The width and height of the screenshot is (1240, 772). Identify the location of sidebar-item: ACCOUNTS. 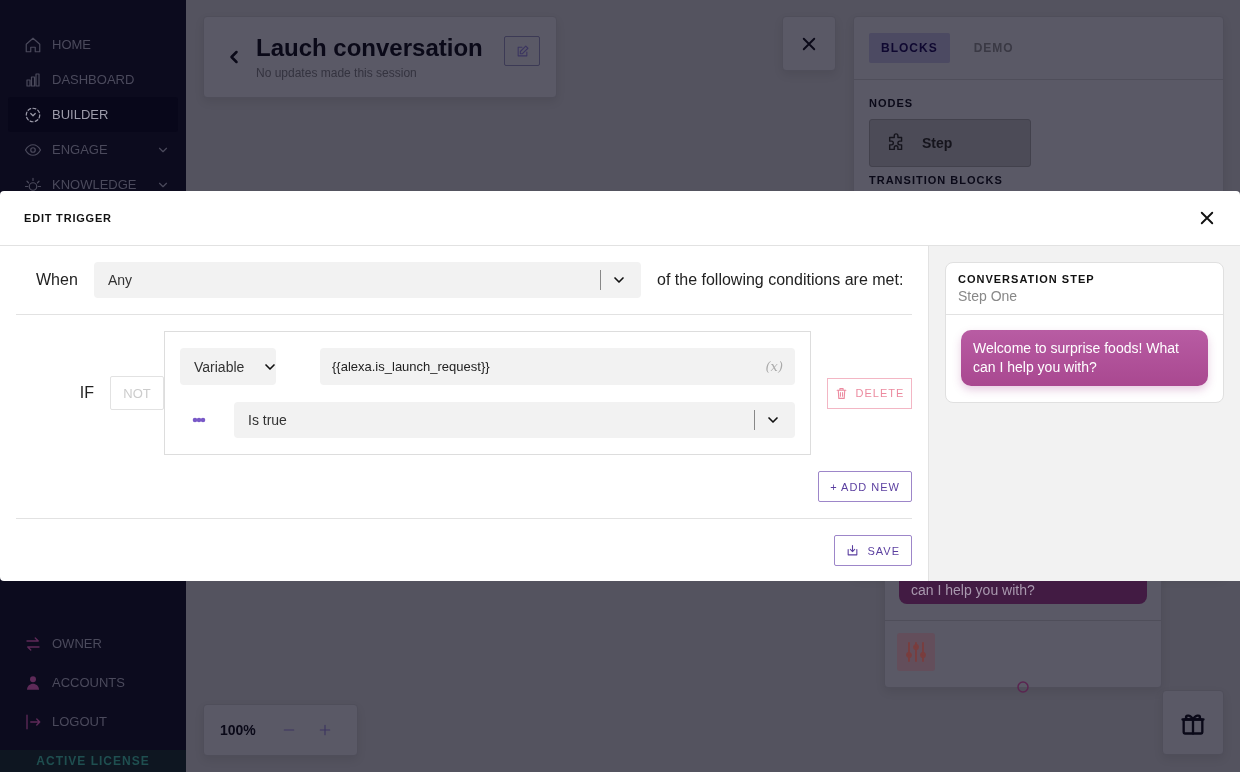
(93, 682).